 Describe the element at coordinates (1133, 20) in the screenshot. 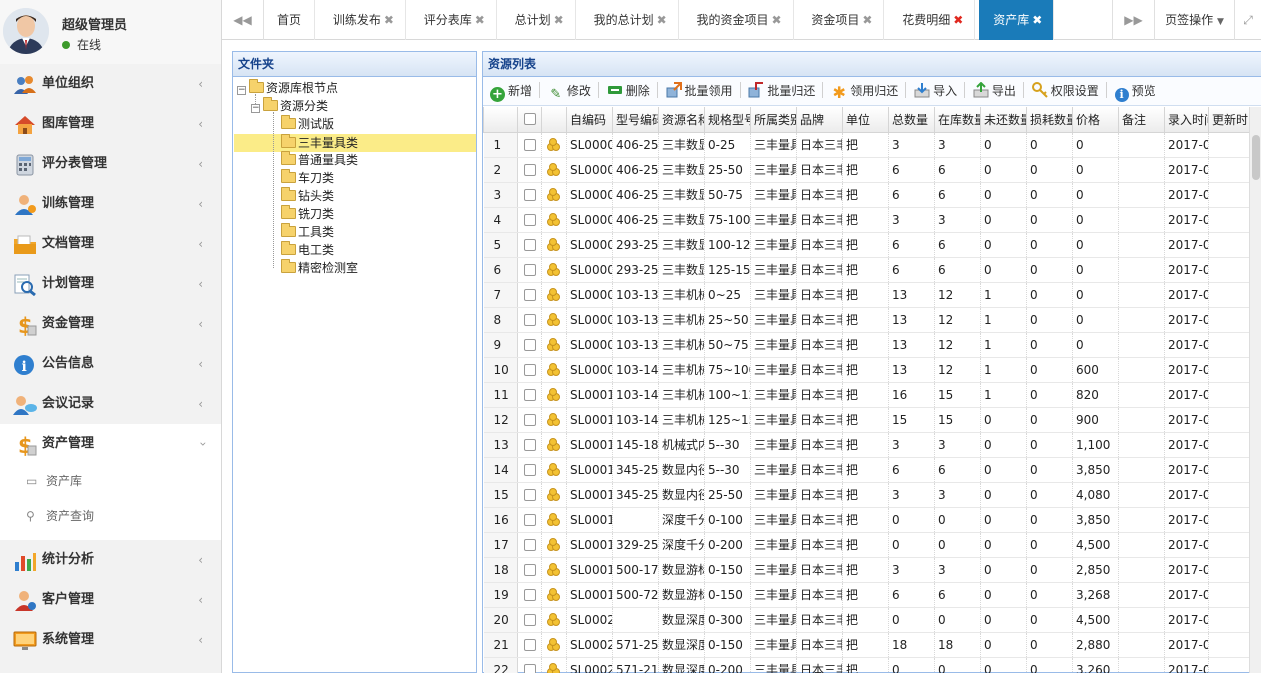

I see `tabs-scroll-right-button: ▶▶` at that location.